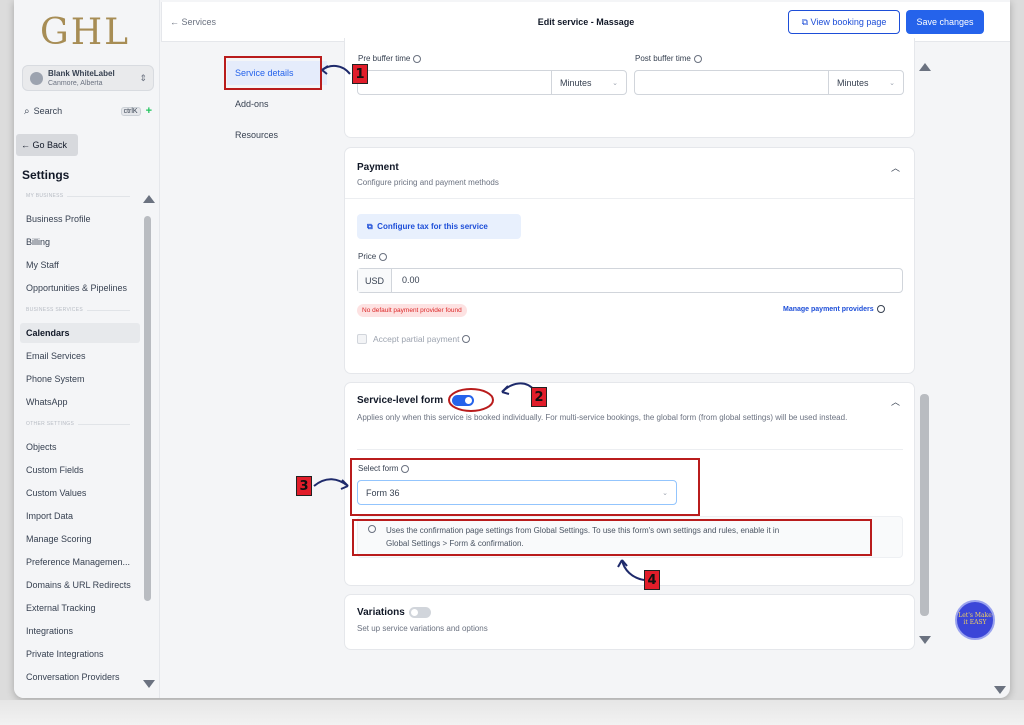  Describe the element at coordinates (80, 470) in the screenshot. I see `sidebar-item-custom-fields: Custom Fields` at that location.